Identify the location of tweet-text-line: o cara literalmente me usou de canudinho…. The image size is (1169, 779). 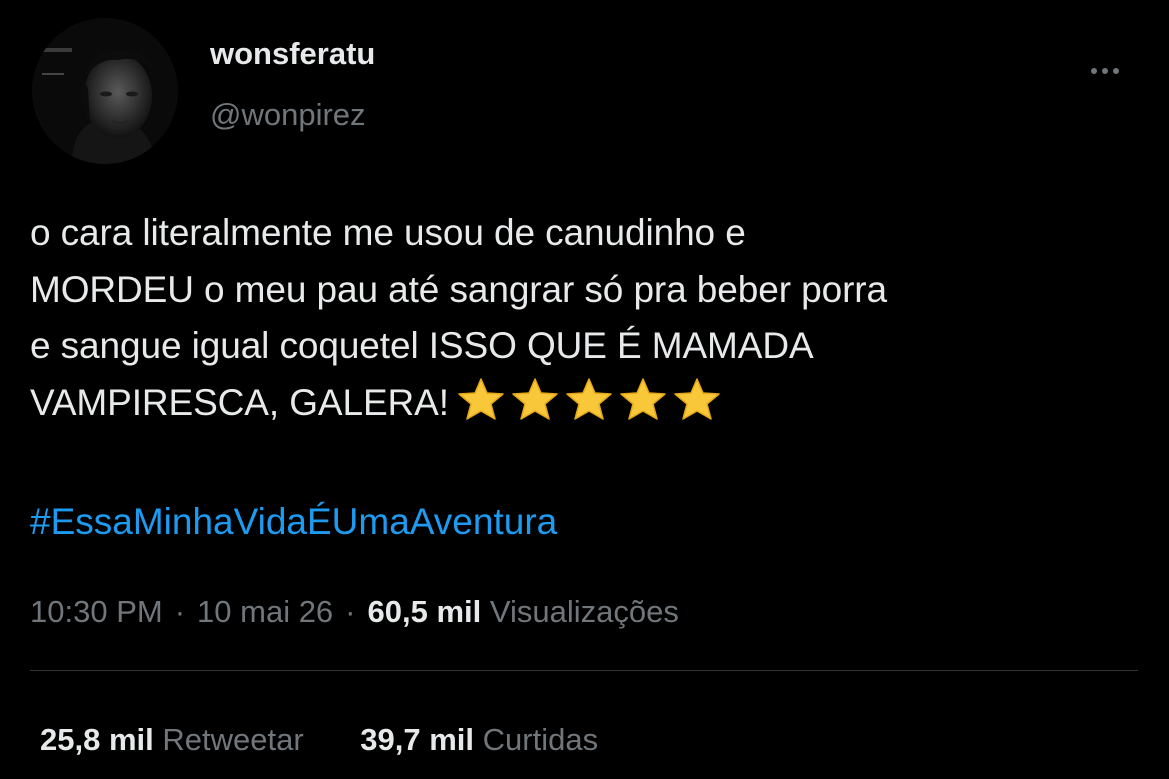
(388, 232).